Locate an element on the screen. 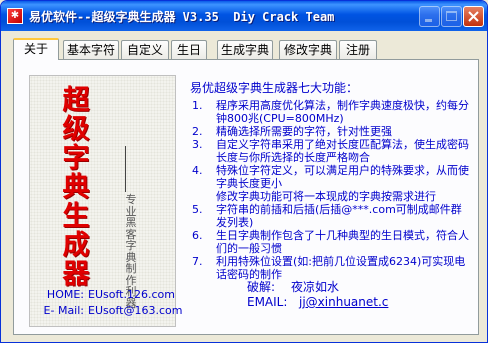 This screenshot has height=343, width=488. features-title: 易优超级字典生成器七大功能： is located at coordinates (274, 88).